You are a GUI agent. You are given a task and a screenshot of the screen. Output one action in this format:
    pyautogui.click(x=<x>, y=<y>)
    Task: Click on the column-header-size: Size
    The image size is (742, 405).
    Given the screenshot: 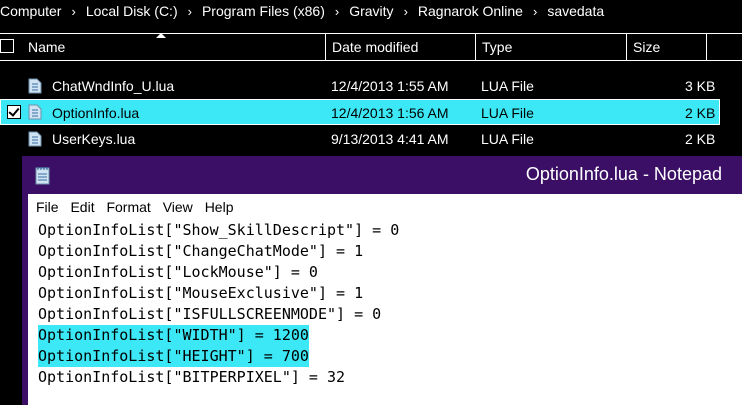 What is the action you would take?
    pyautogui.click(x=666, y=47)
    